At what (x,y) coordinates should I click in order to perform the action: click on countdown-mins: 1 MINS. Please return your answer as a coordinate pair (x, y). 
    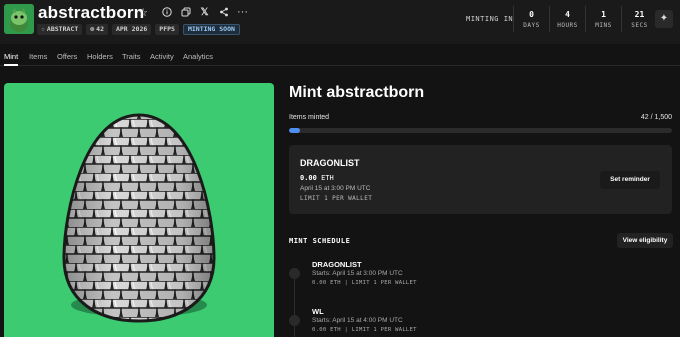
    Looking at the image, I should click on (603, 19).